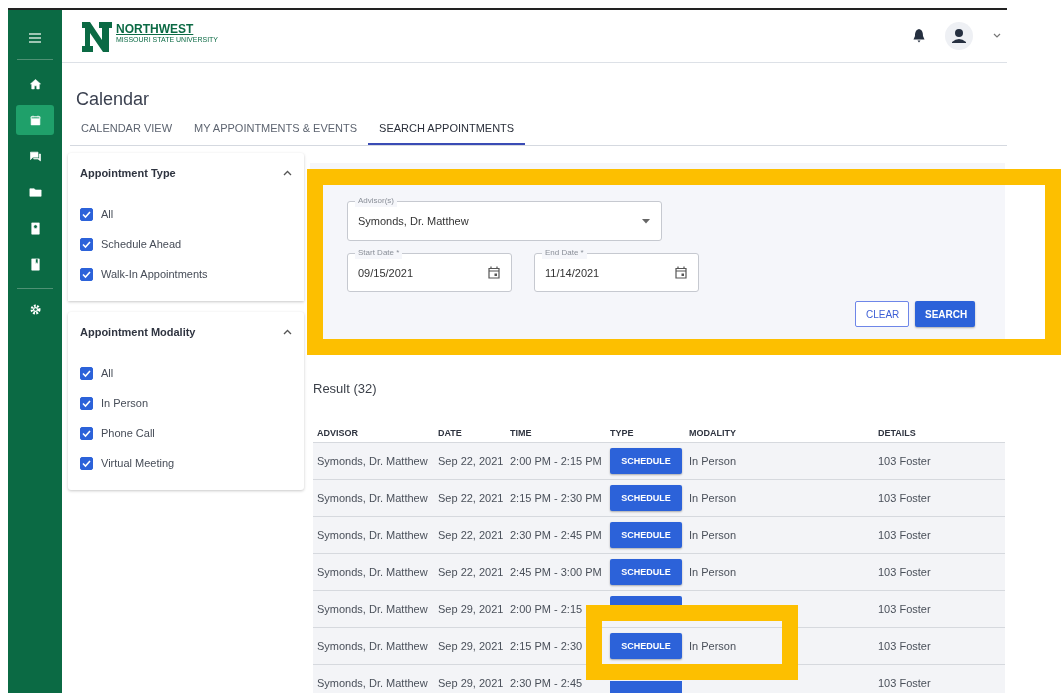 The height and width of the screenshot is (693, 1061). Describe the element at coordinates (622, 433) in the screenshot. I see `column-header: TYPE` at that location.